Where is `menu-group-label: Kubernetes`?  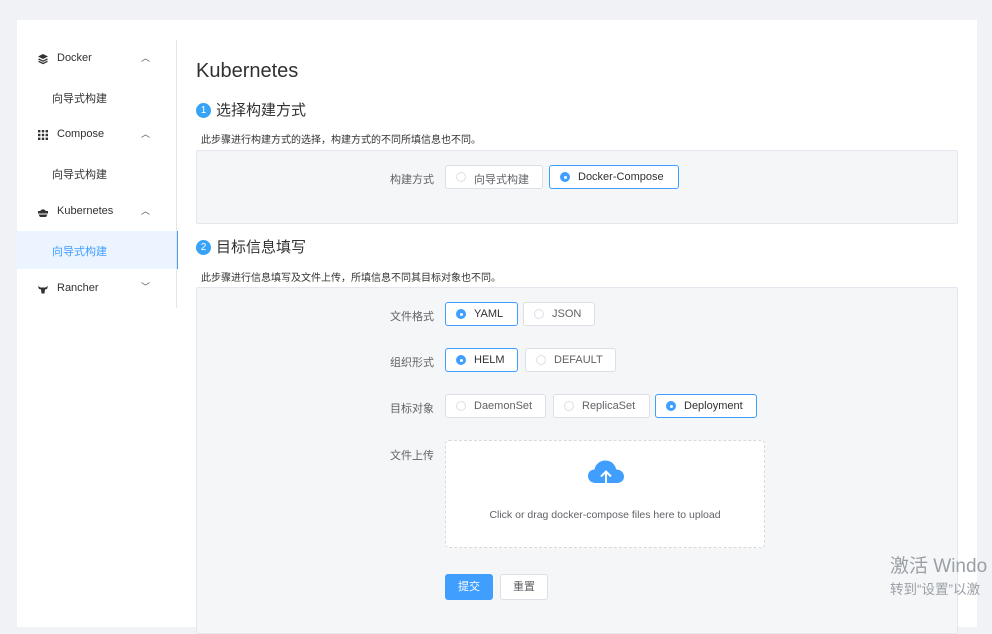 menu-group-label: Kubernetes is located at coordinates (85, 211).